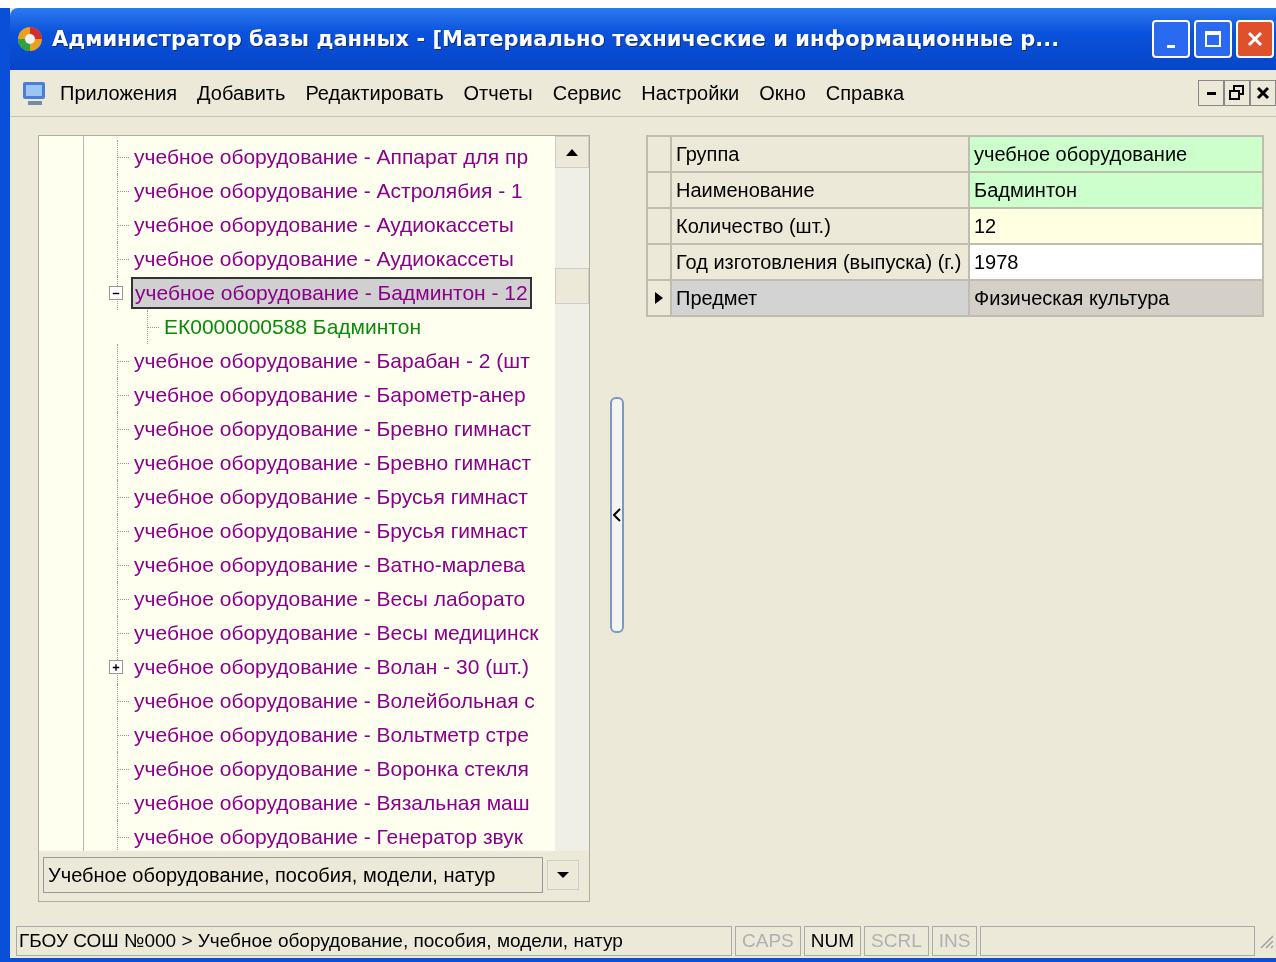 This screenshot has height=962, width=1276. I want to click on menu-item: Сервис, so click(587, 93).